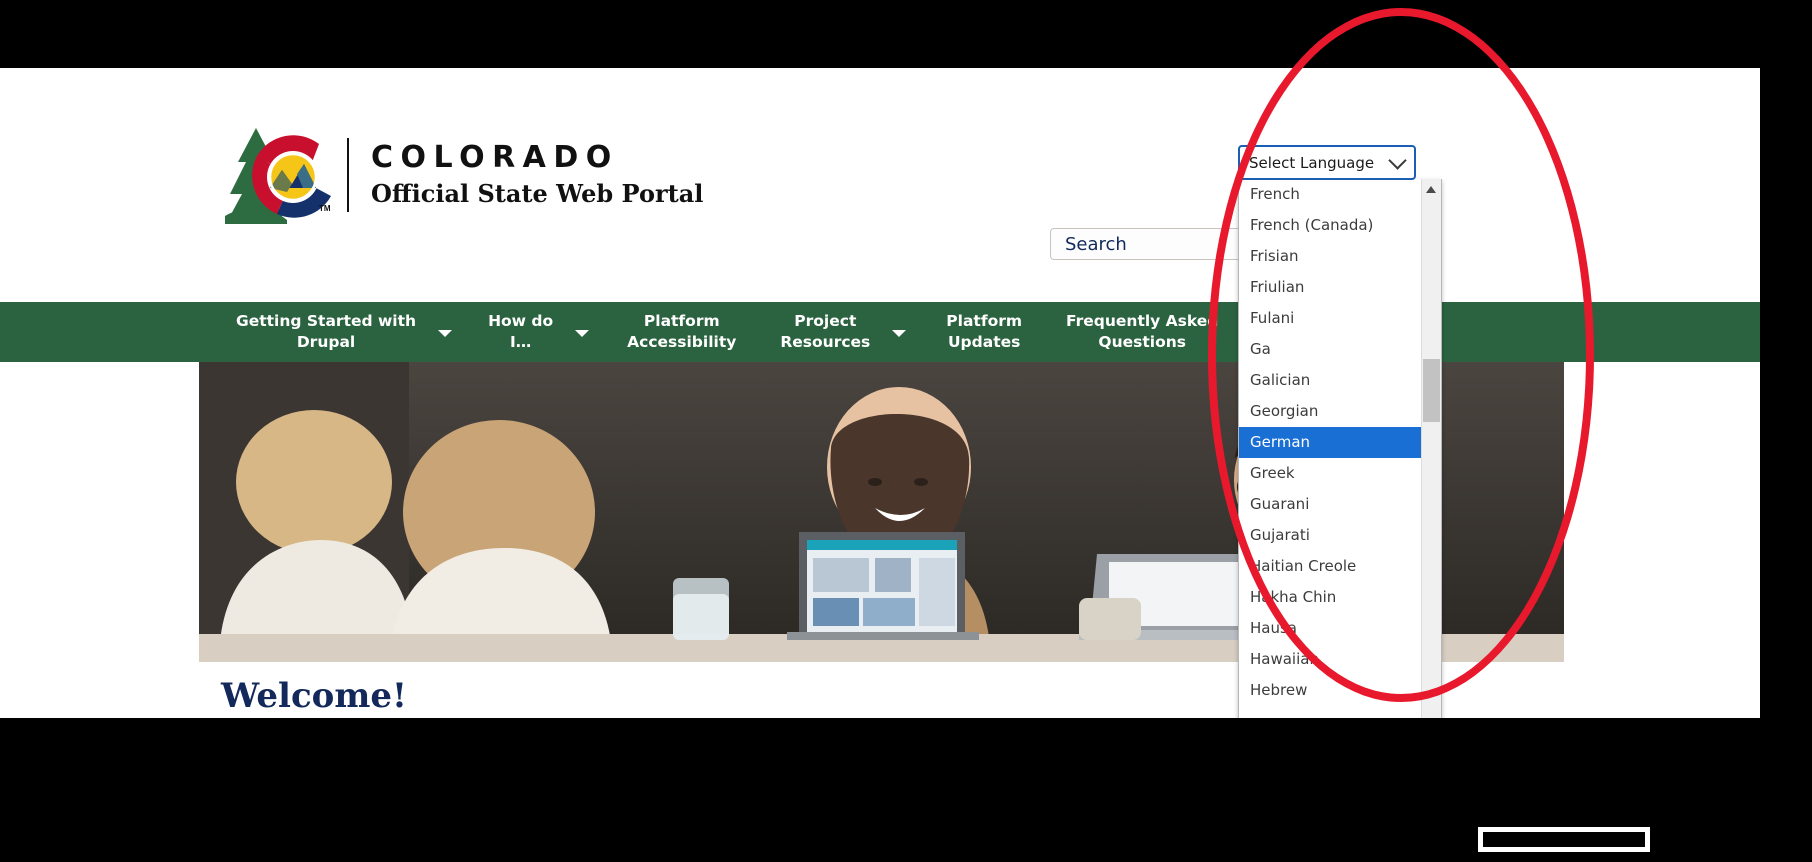  I want to click on page-title: Welcome!, so click(314, 696).